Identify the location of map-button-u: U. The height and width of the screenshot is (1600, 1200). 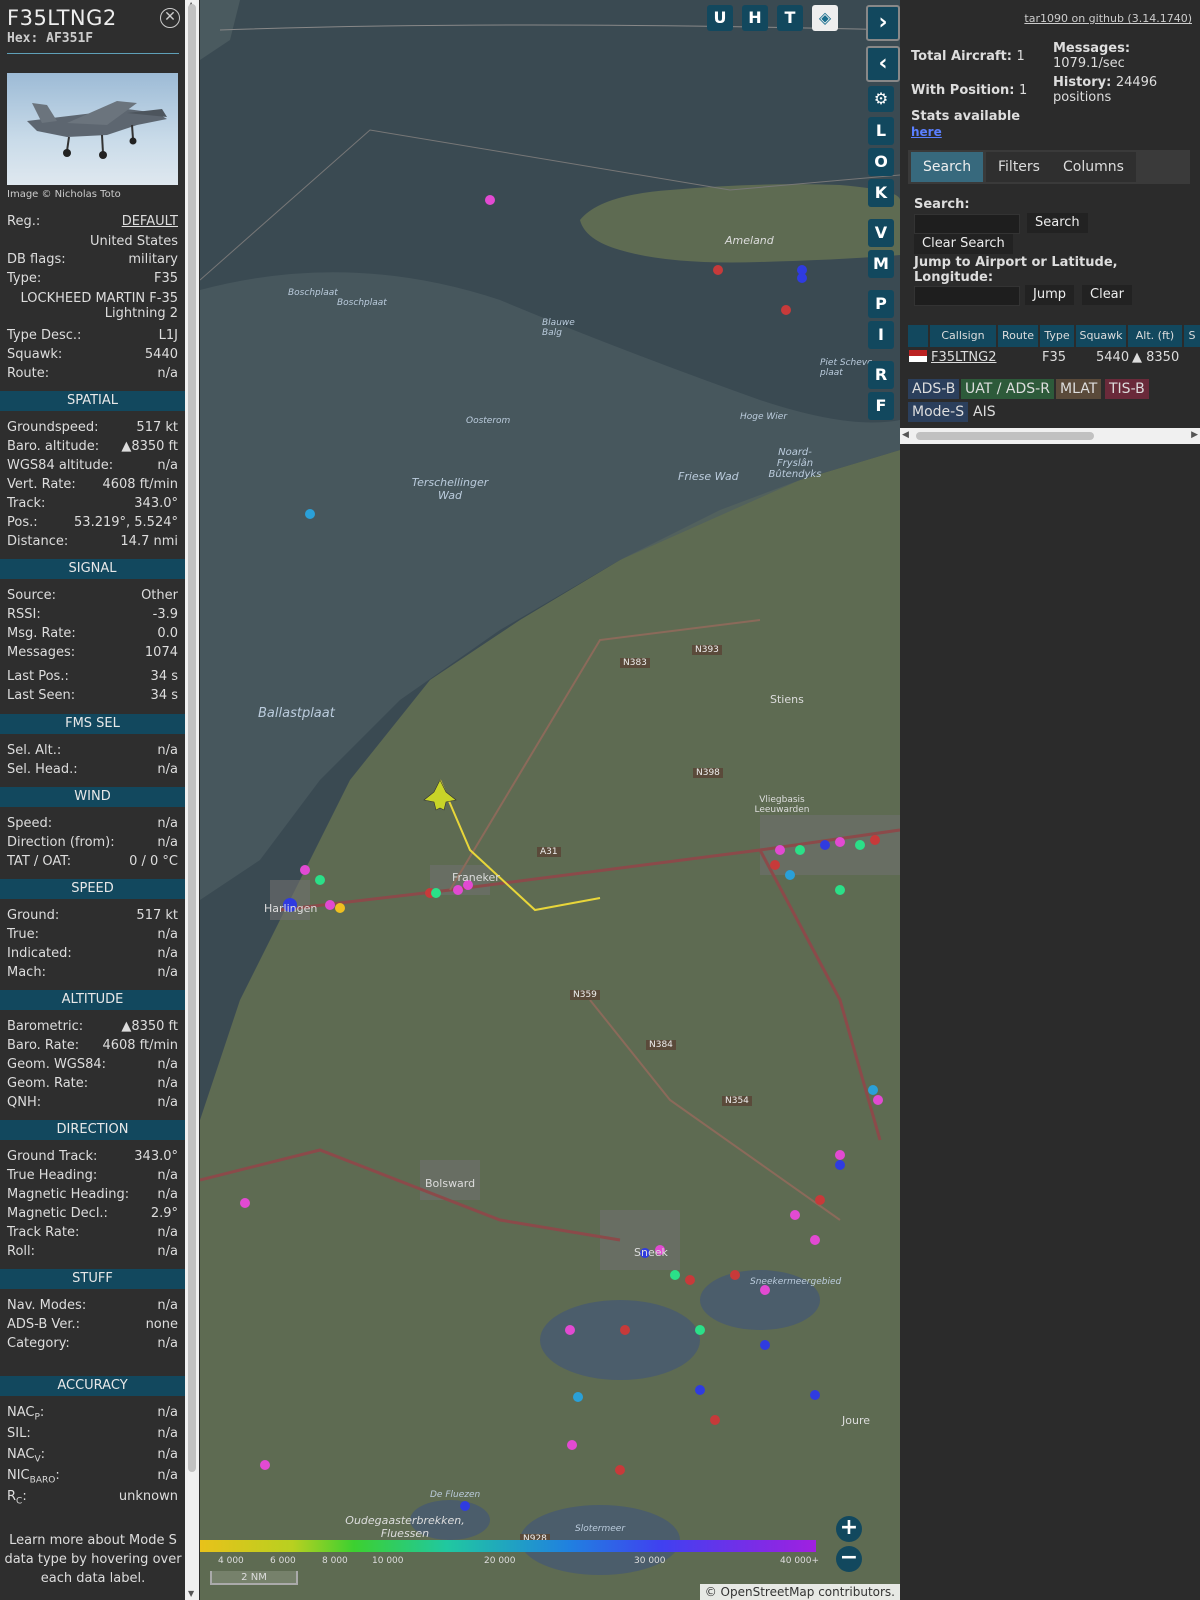
(720, 18).